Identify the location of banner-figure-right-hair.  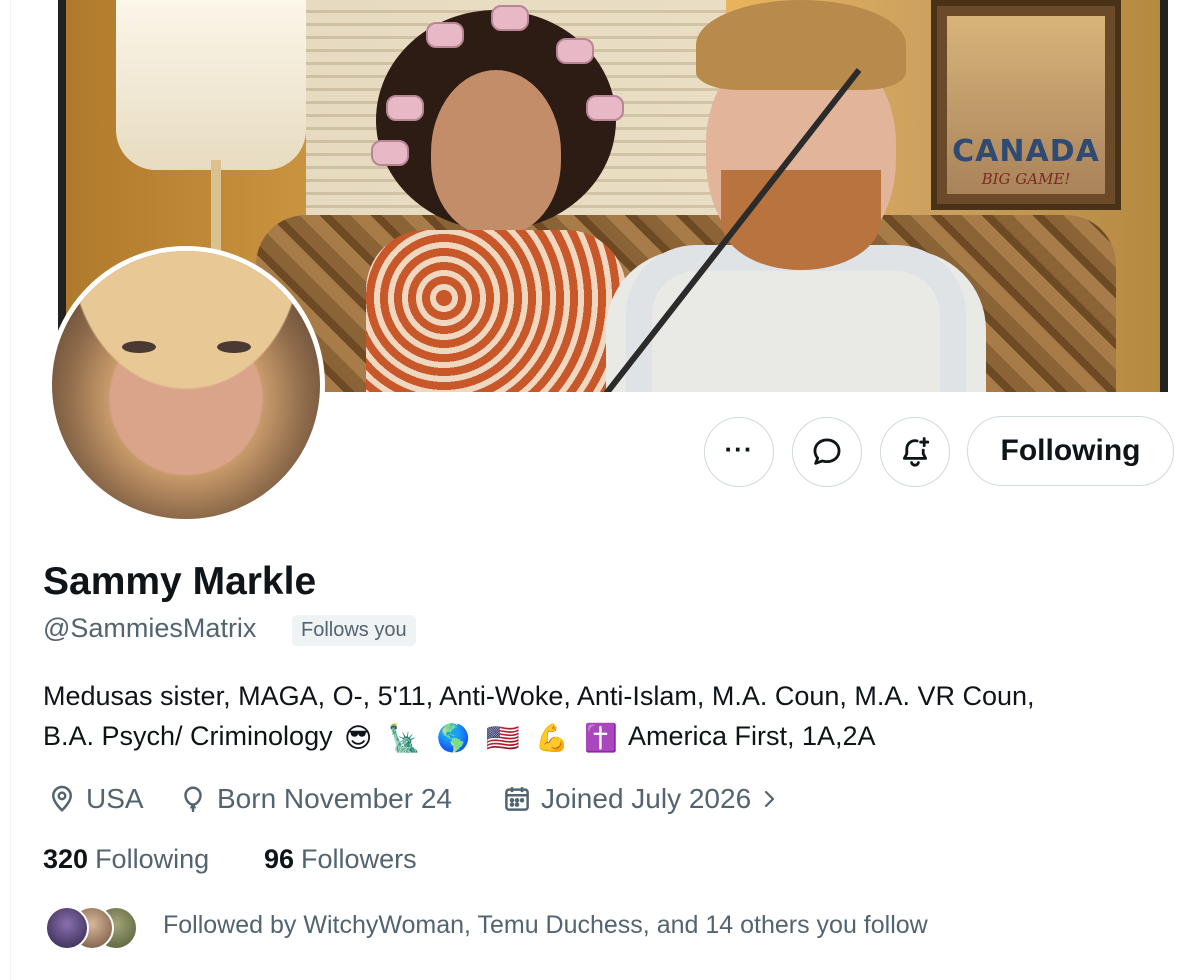
(801, 45).